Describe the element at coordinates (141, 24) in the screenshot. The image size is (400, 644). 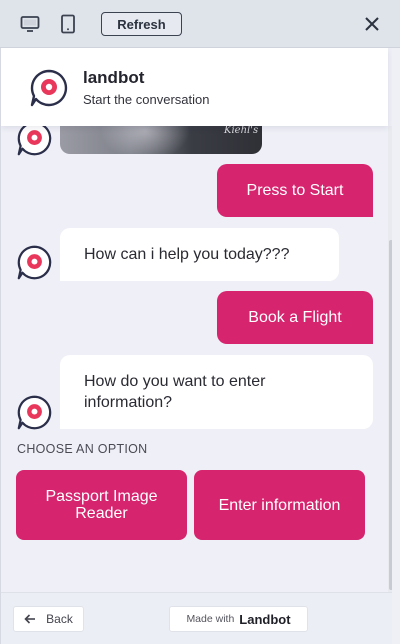
I see `refresh-button: Refresh` at that location.